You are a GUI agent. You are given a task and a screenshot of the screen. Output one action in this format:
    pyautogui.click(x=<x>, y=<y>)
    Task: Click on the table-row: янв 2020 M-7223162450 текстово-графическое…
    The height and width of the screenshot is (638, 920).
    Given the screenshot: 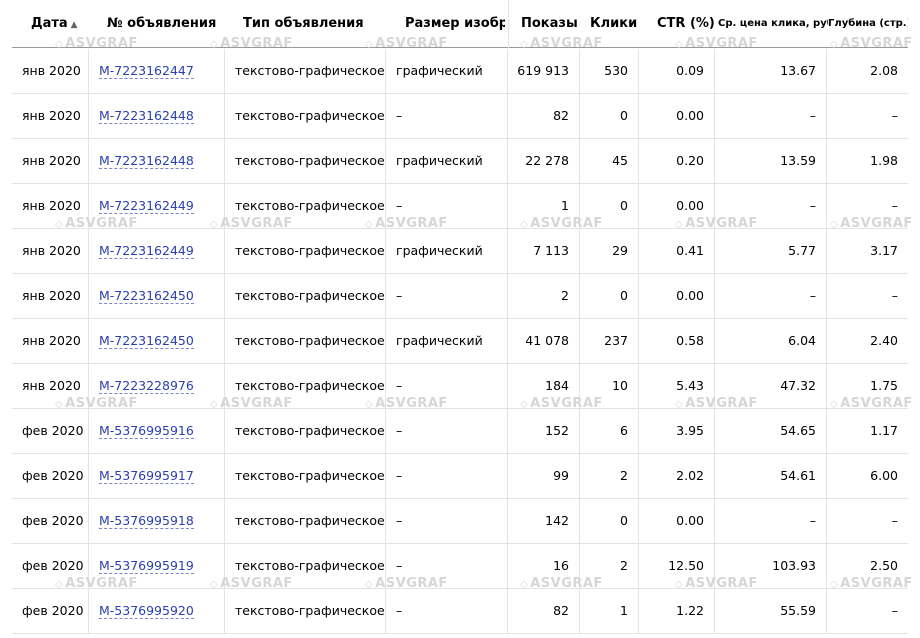 What is the action you would take?
    pyautogui.click(x=460, y=341)
    